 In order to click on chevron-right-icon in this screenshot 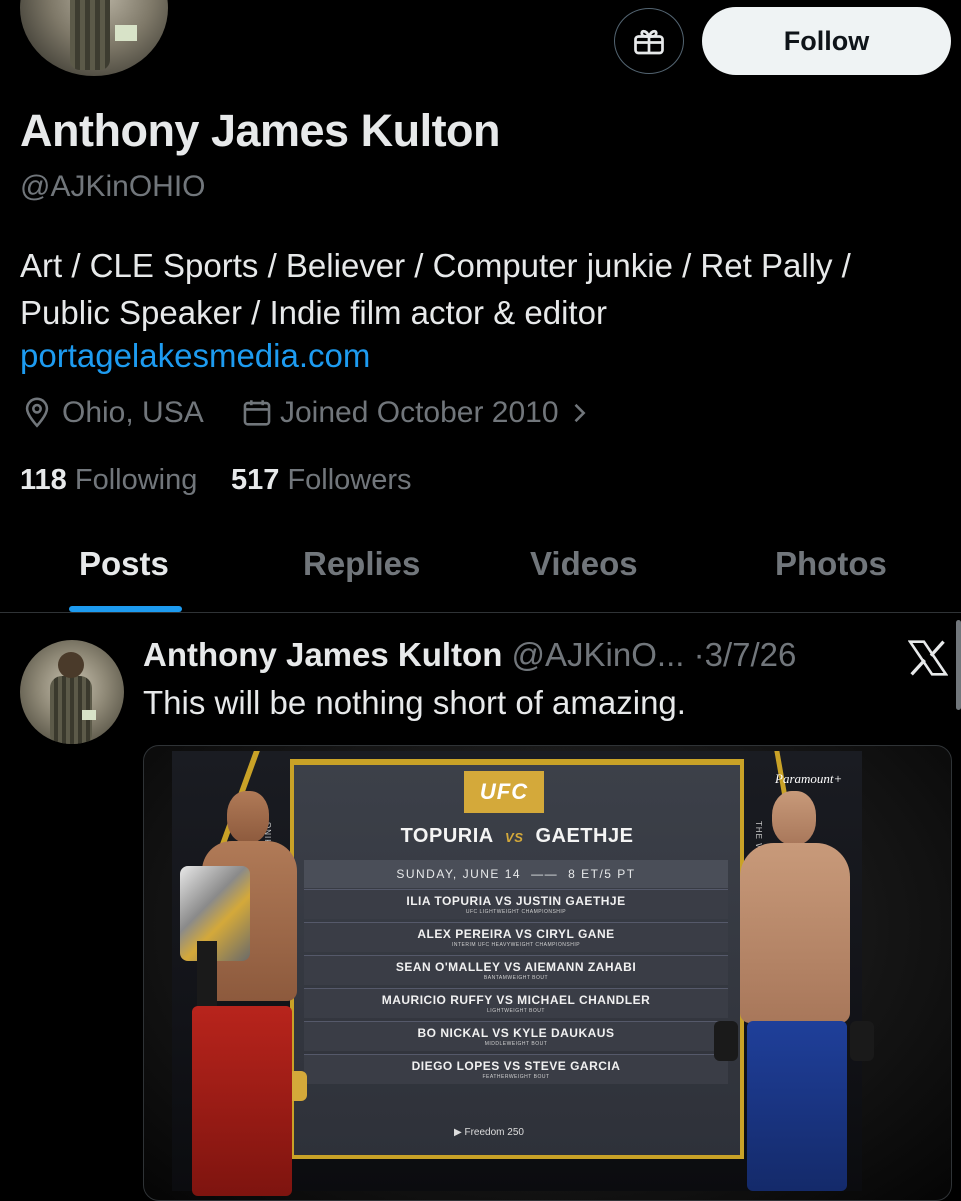, I will do `click(580, 413)`.